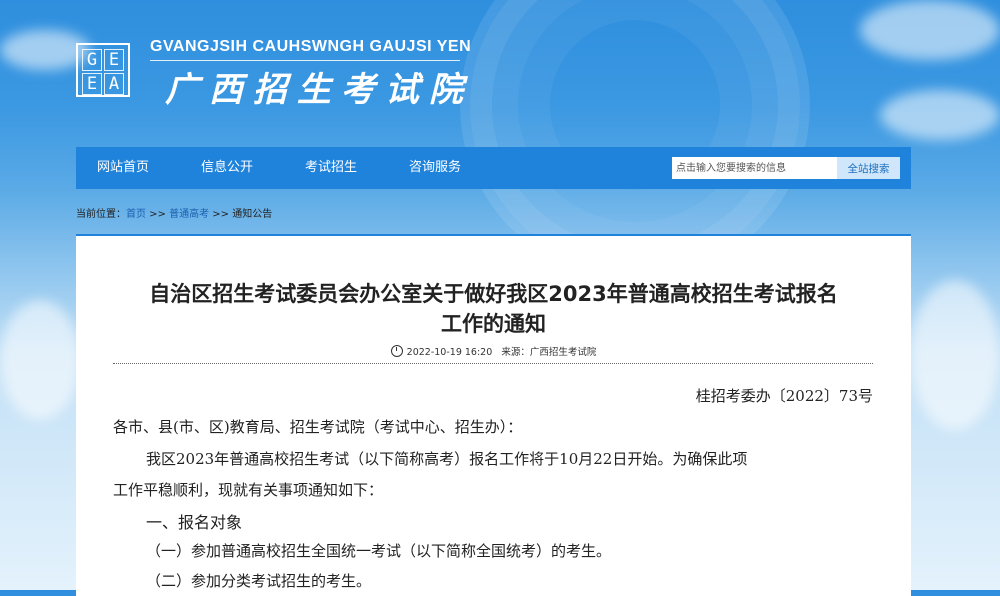 Image resolution: width=1000 pixels, height=596 pixels. What do you see at coordinates (259, 581) in the screenshot?
I see `list-item: （二）参加分类考试招生的考生。` at bounding box center [259, 581].